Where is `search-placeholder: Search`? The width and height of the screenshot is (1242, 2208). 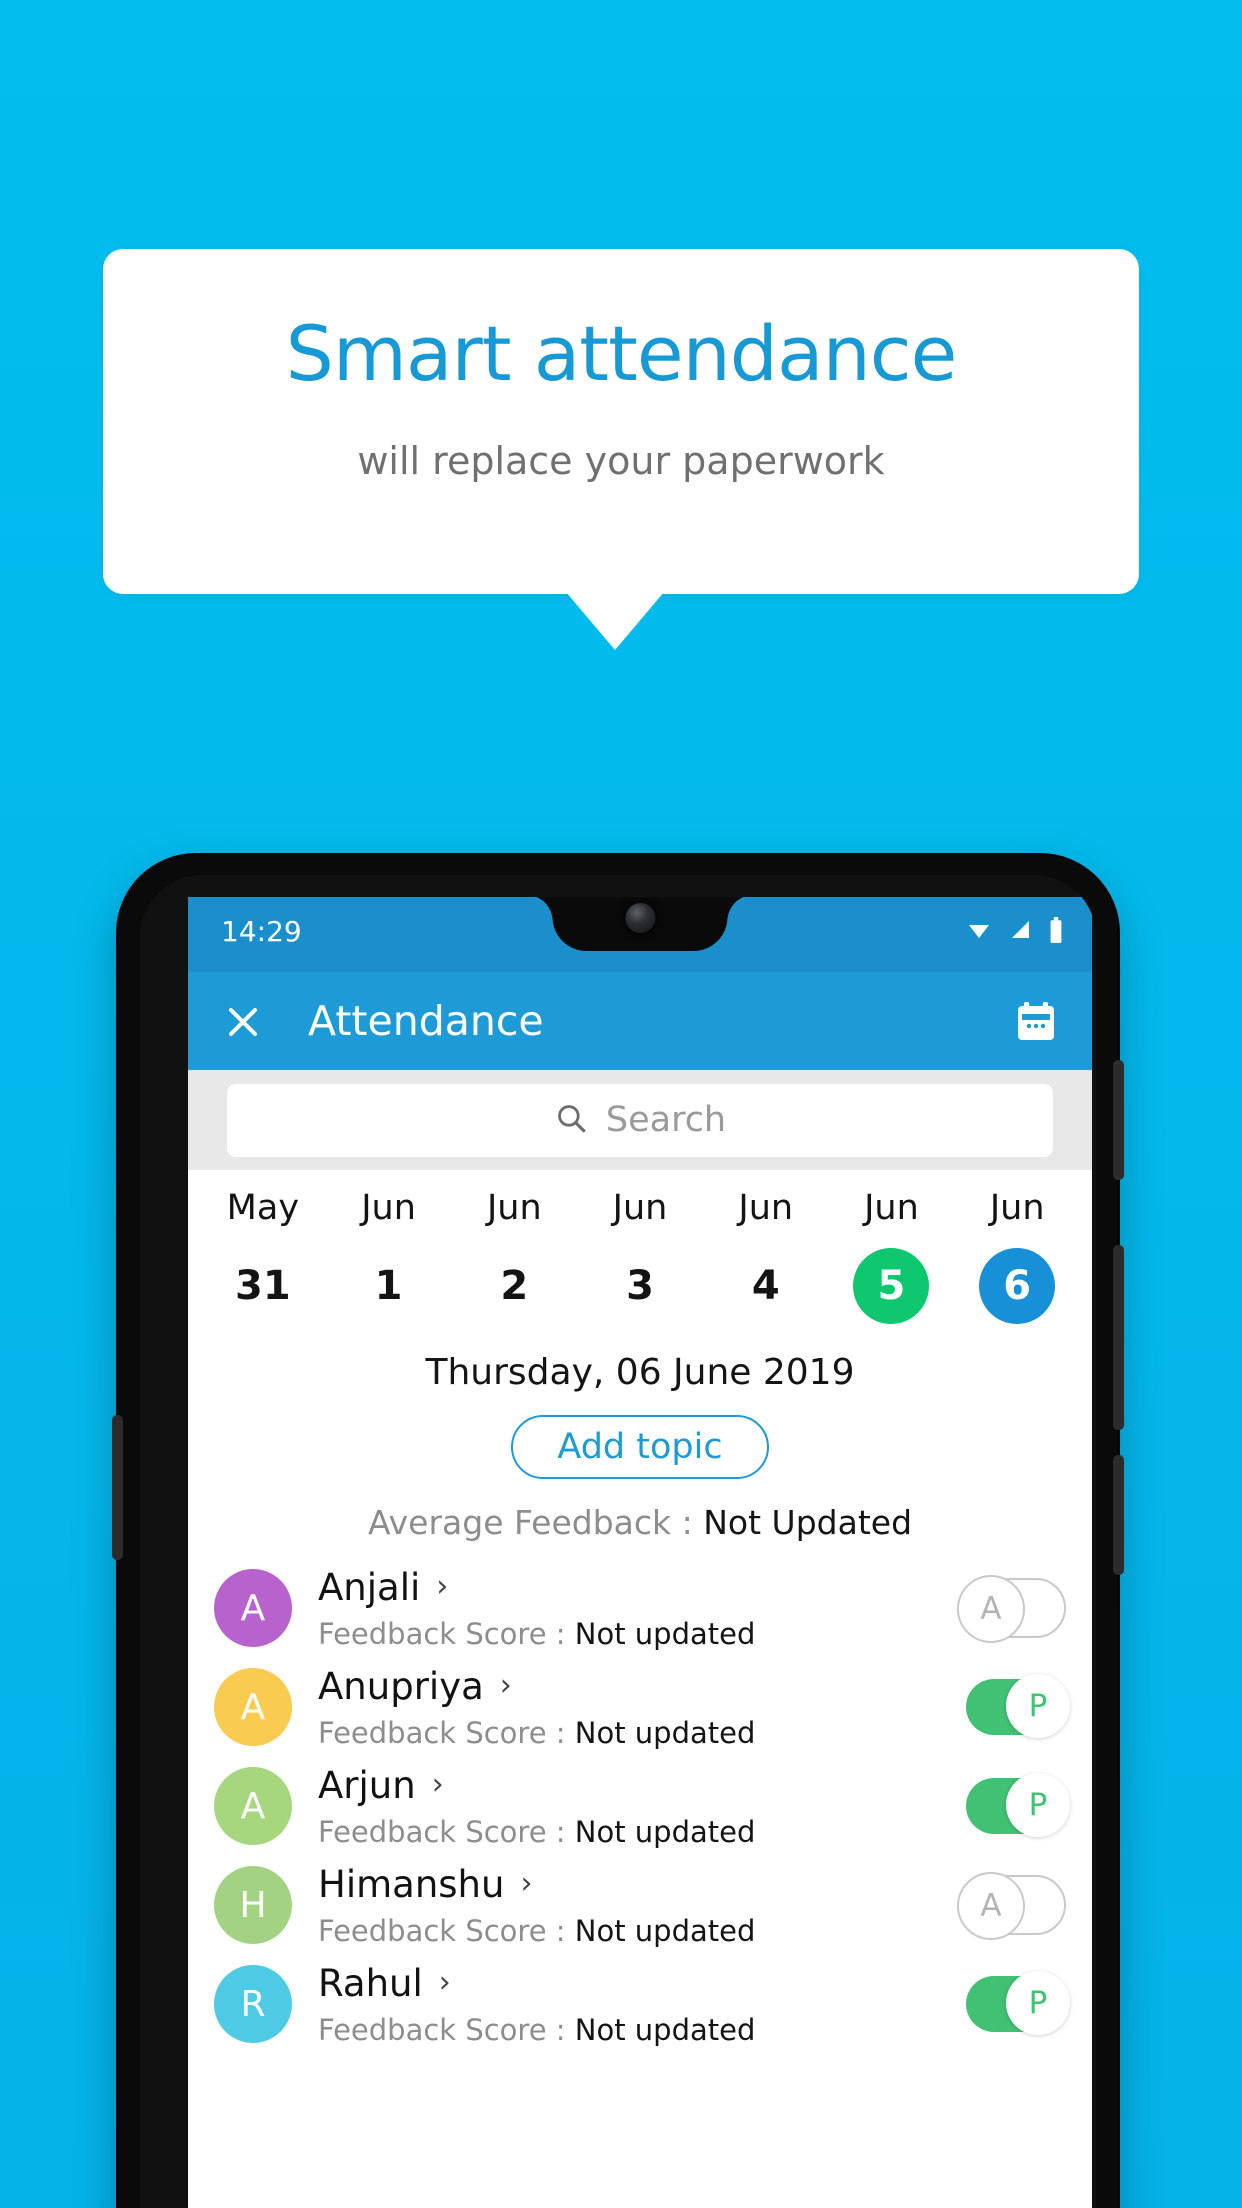
search-placeholder: Search is located at coordinates (666, 1120).